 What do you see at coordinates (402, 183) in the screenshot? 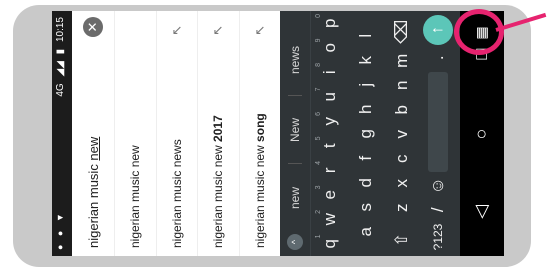
I see `key-x: x` at bounding box center [402, 183].